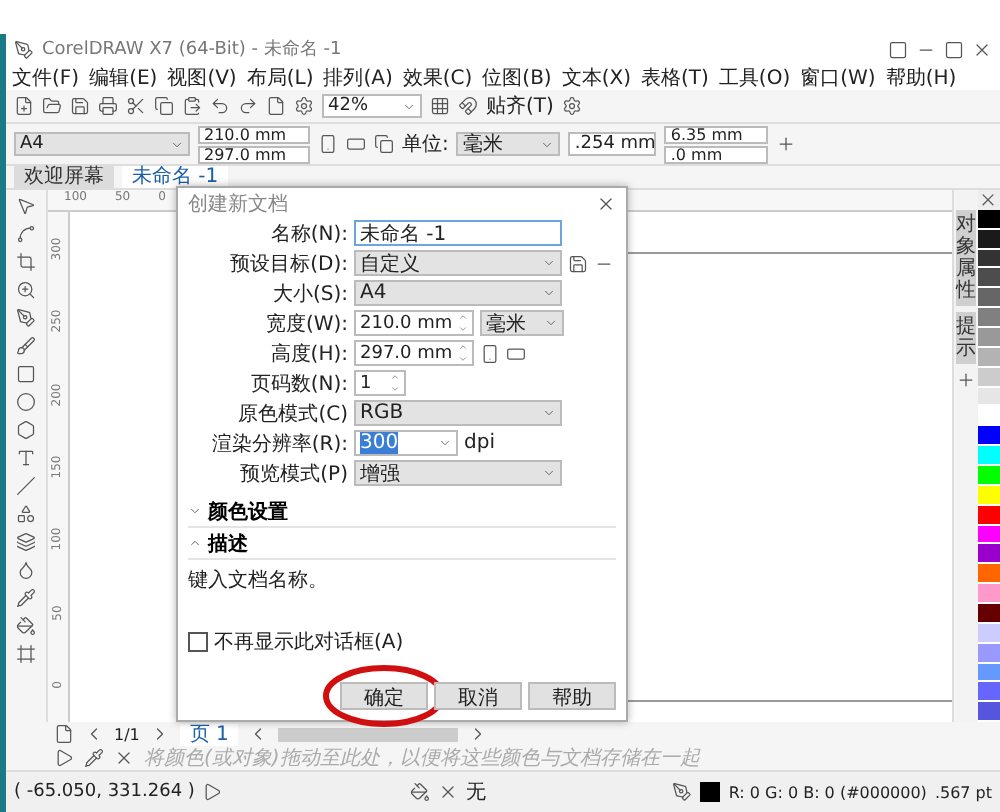 Image resolution: width=1000 pixels, height=812 pixels. What do you see at coordinates (372, 106) in the screenshot?
I see `zoom-dropdown: 42%` at bounding box center [372, 106].